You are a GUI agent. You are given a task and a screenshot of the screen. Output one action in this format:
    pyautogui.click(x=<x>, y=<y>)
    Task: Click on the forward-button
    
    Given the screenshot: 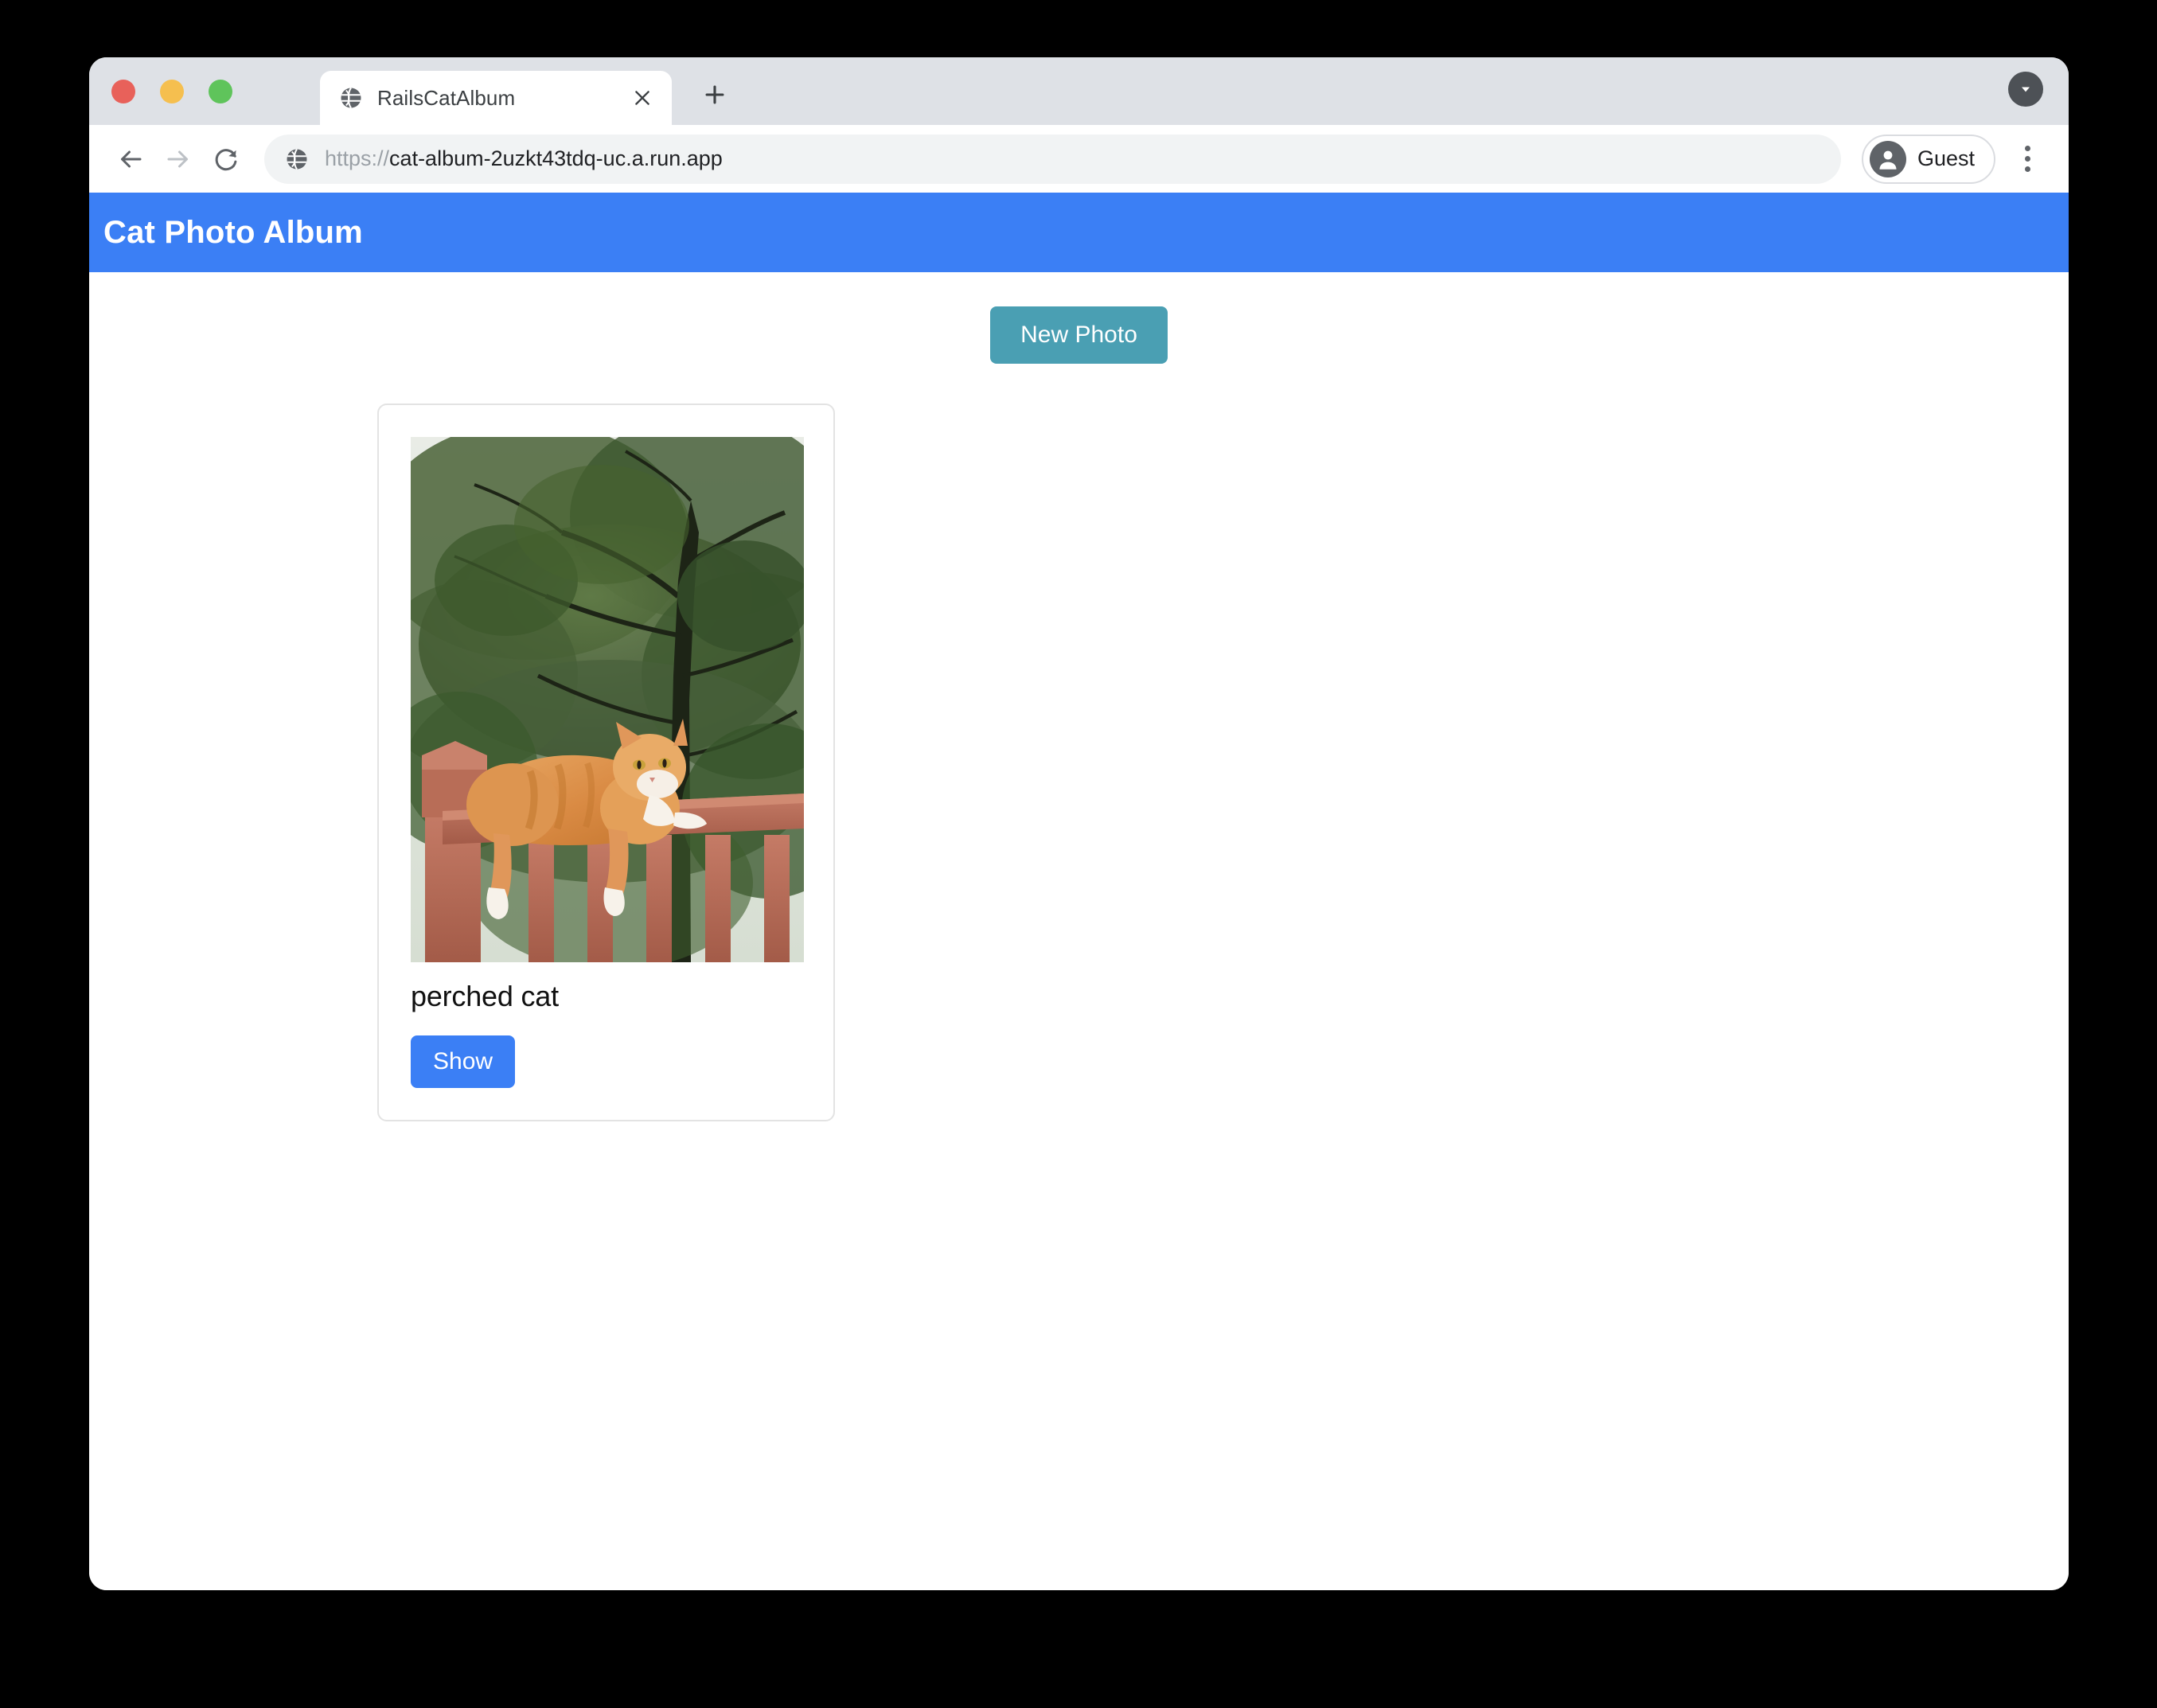 What is the action you would take?
    pyautogui.click(x=178, y=159)
    